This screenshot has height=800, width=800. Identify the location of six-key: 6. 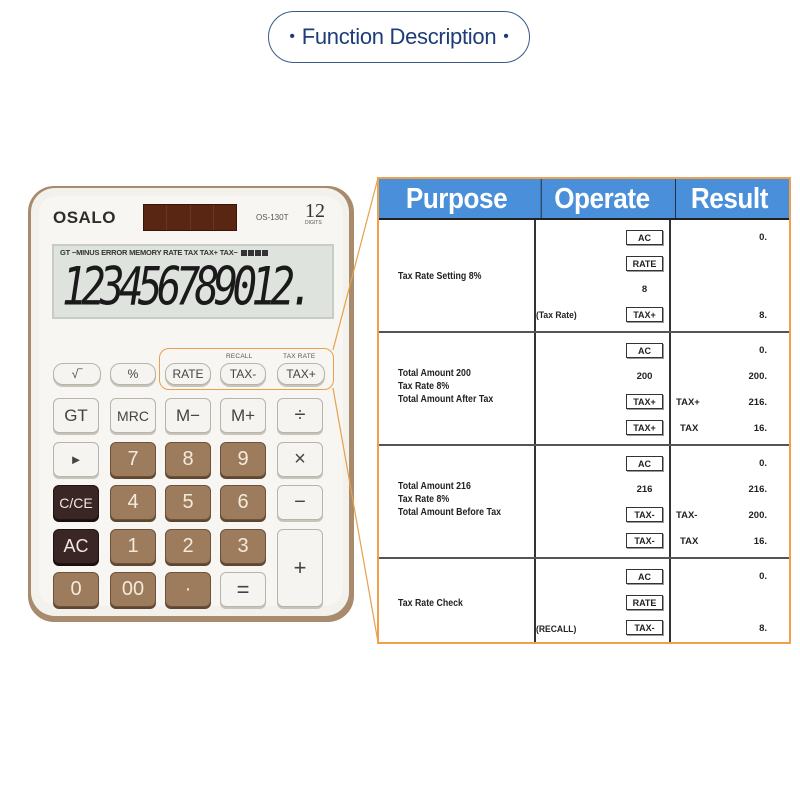
(243, 502).